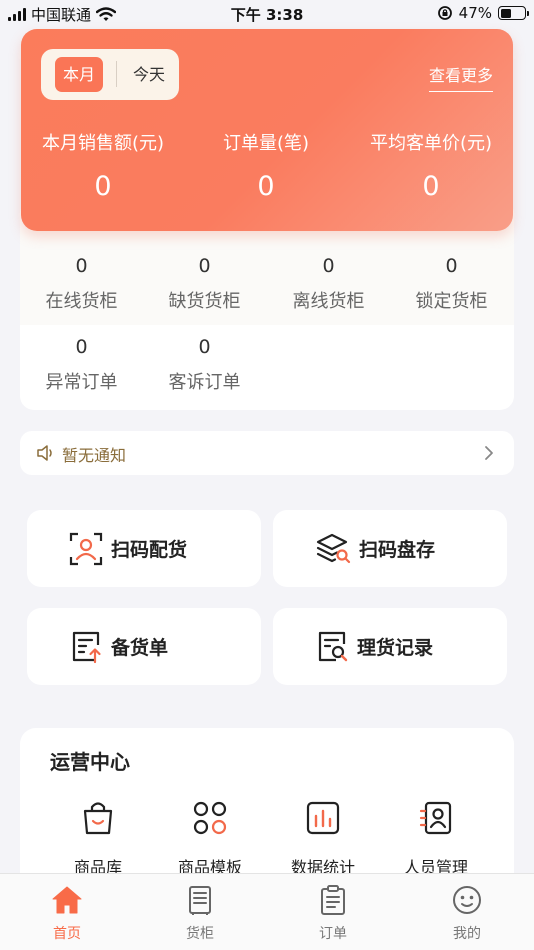 Image resolution: width=534 pixels, height=950 pixels. What do you see at coordinates (210, 818) in the screenshot?
I see `template-grid-icon` at bounding box center [210, 818].